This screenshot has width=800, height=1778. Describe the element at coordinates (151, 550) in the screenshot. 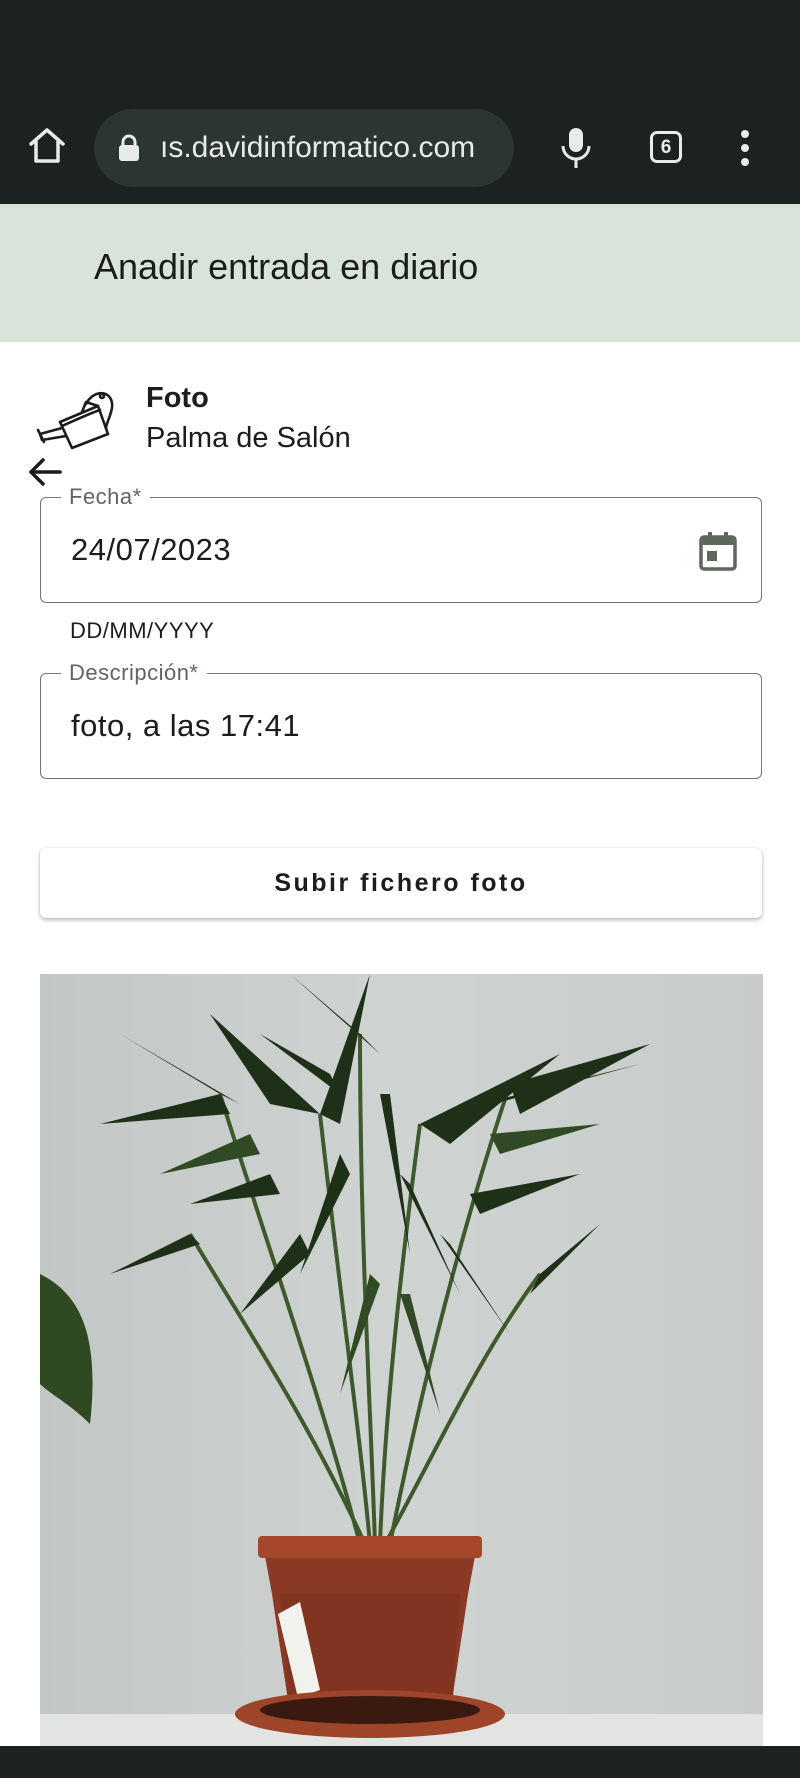

I see `date-value: 24/07/2023` at that location.